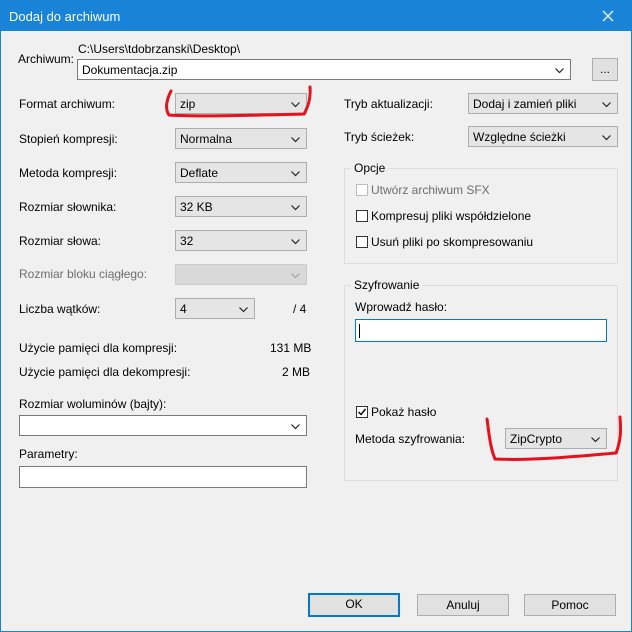 This screenshot has height=632, width=632. I want to click on mem-decomp-value: 2 MB, so click(296, 372).